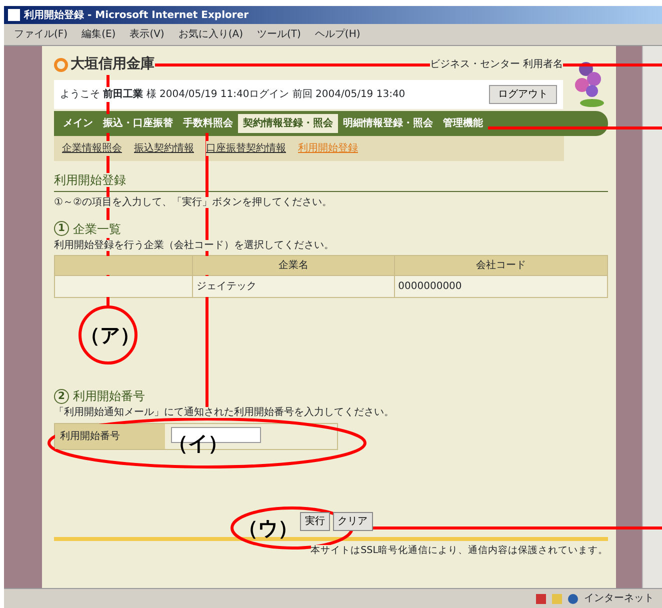 Image resolution: width=662 pixels, height=608 pixels. I want to click on callout-label: （ウ）, so click(268, 528).